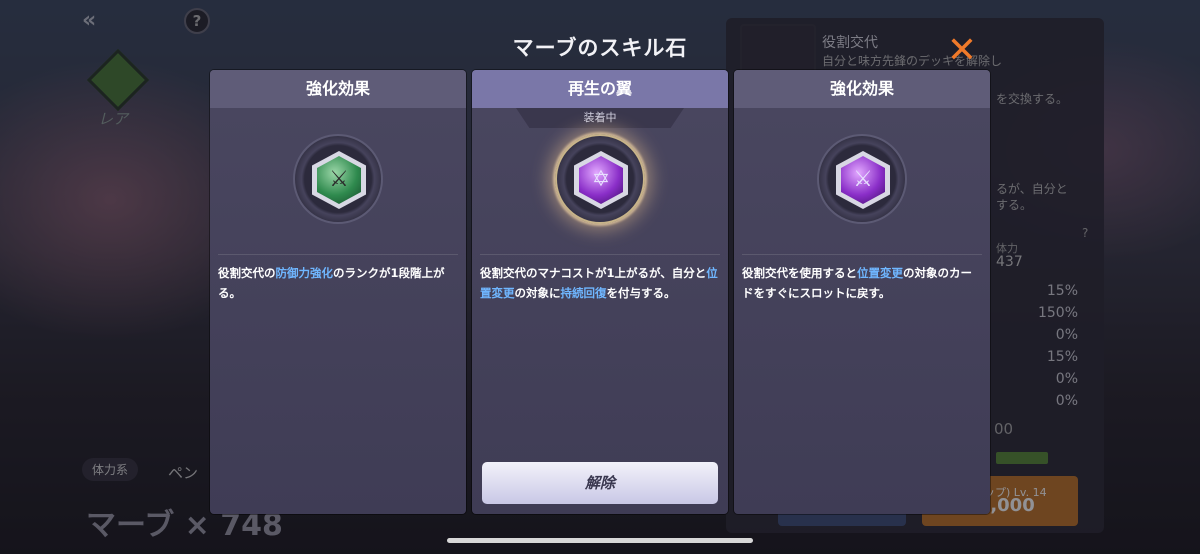 The width and height of the screenshot is (1200, 554). I want to click on card-description: 役割交代の防御力強化のランクが1段階上がる。, so click(331, 283).